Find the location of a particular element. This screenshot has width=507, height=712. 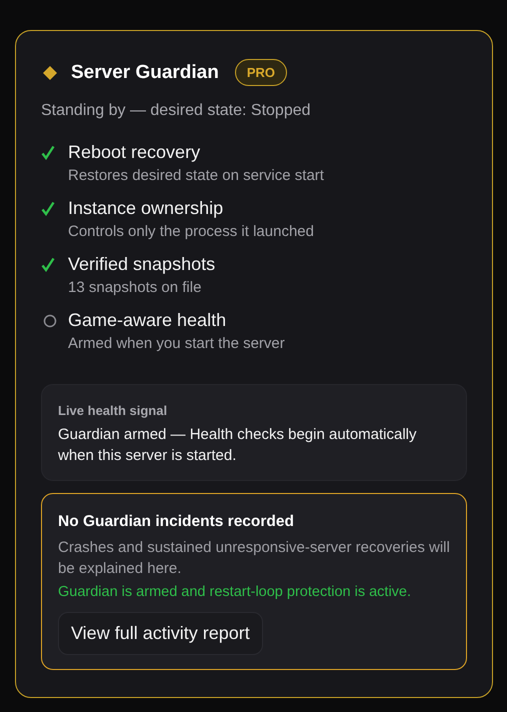

feature-detail: 13 snapshots on file is located at coordinates (135, 287).